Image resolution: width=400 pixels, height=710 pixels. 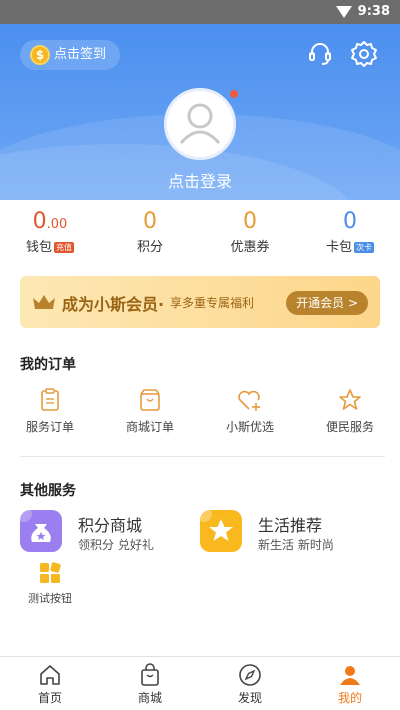 I want to click on service-orders-item: 服务订单, so click(x=50, y=413).